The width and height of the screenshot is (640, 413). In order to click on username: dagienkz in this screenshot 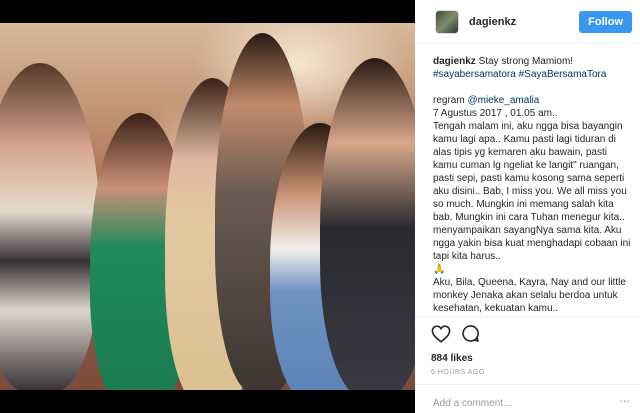, I will do `click(524, 22)`.